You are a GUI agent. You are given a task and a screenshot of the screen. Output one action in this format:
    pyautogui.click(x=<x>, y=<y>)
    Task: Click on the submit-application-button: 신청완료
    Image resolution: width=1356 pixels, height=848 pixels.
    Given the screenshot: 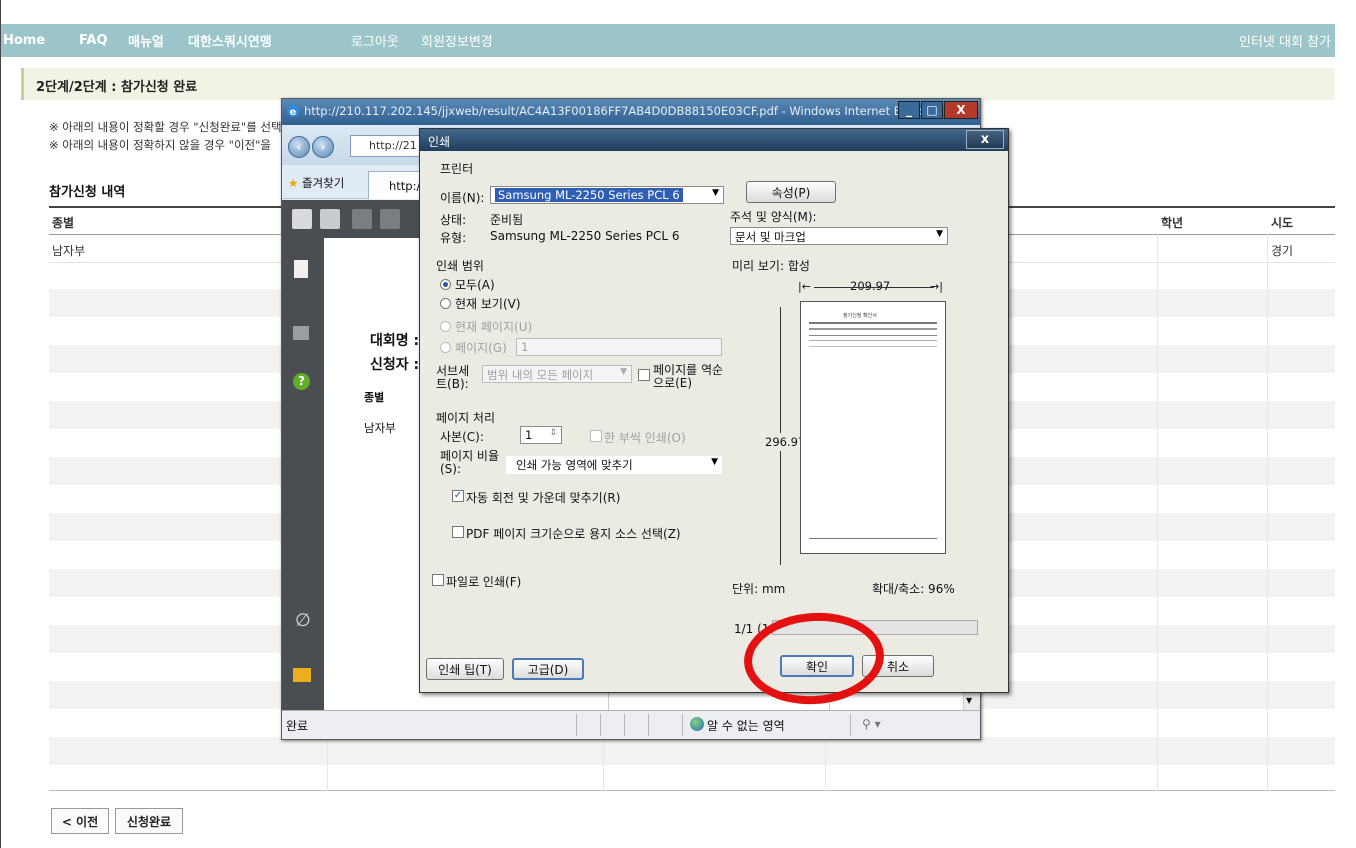 What is the action you would take?
    pyautogui.click(x=149, y=821)
    